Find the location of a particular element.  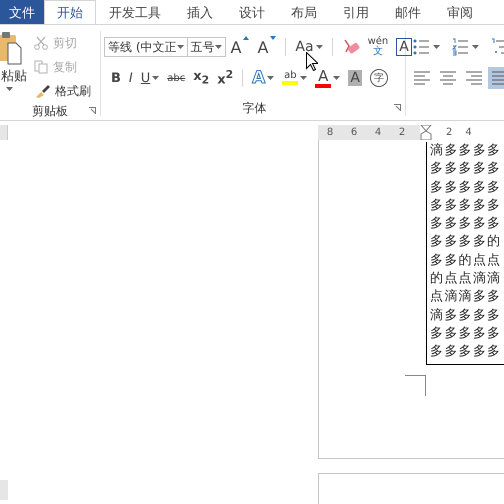

ribbon-tab: 开发工具 is located at coordinates (135, 12).